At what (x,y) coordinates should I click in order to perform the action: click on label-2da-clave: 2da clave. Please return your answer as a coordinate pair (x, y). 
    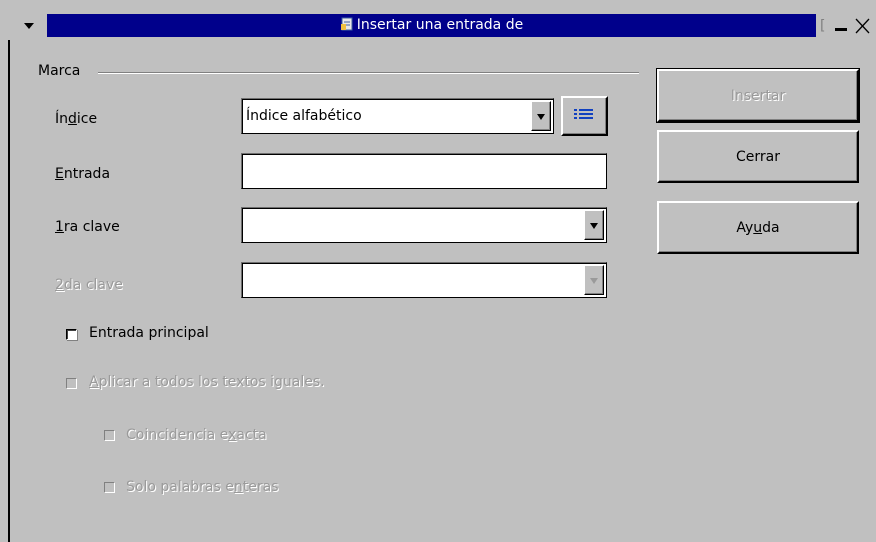
    Looking at the image, I should click on (89, 285).